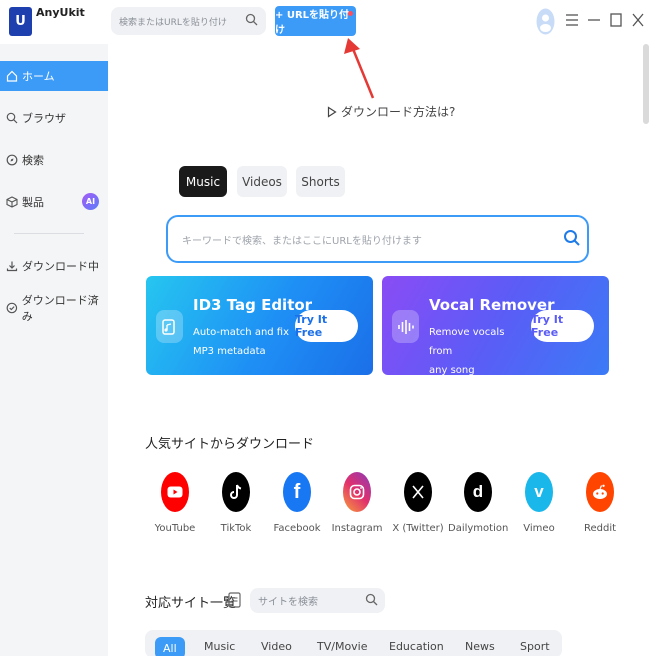 This screenshot has width=656, height=656. I want to click on facebook-icon: f, so click(297, 492).